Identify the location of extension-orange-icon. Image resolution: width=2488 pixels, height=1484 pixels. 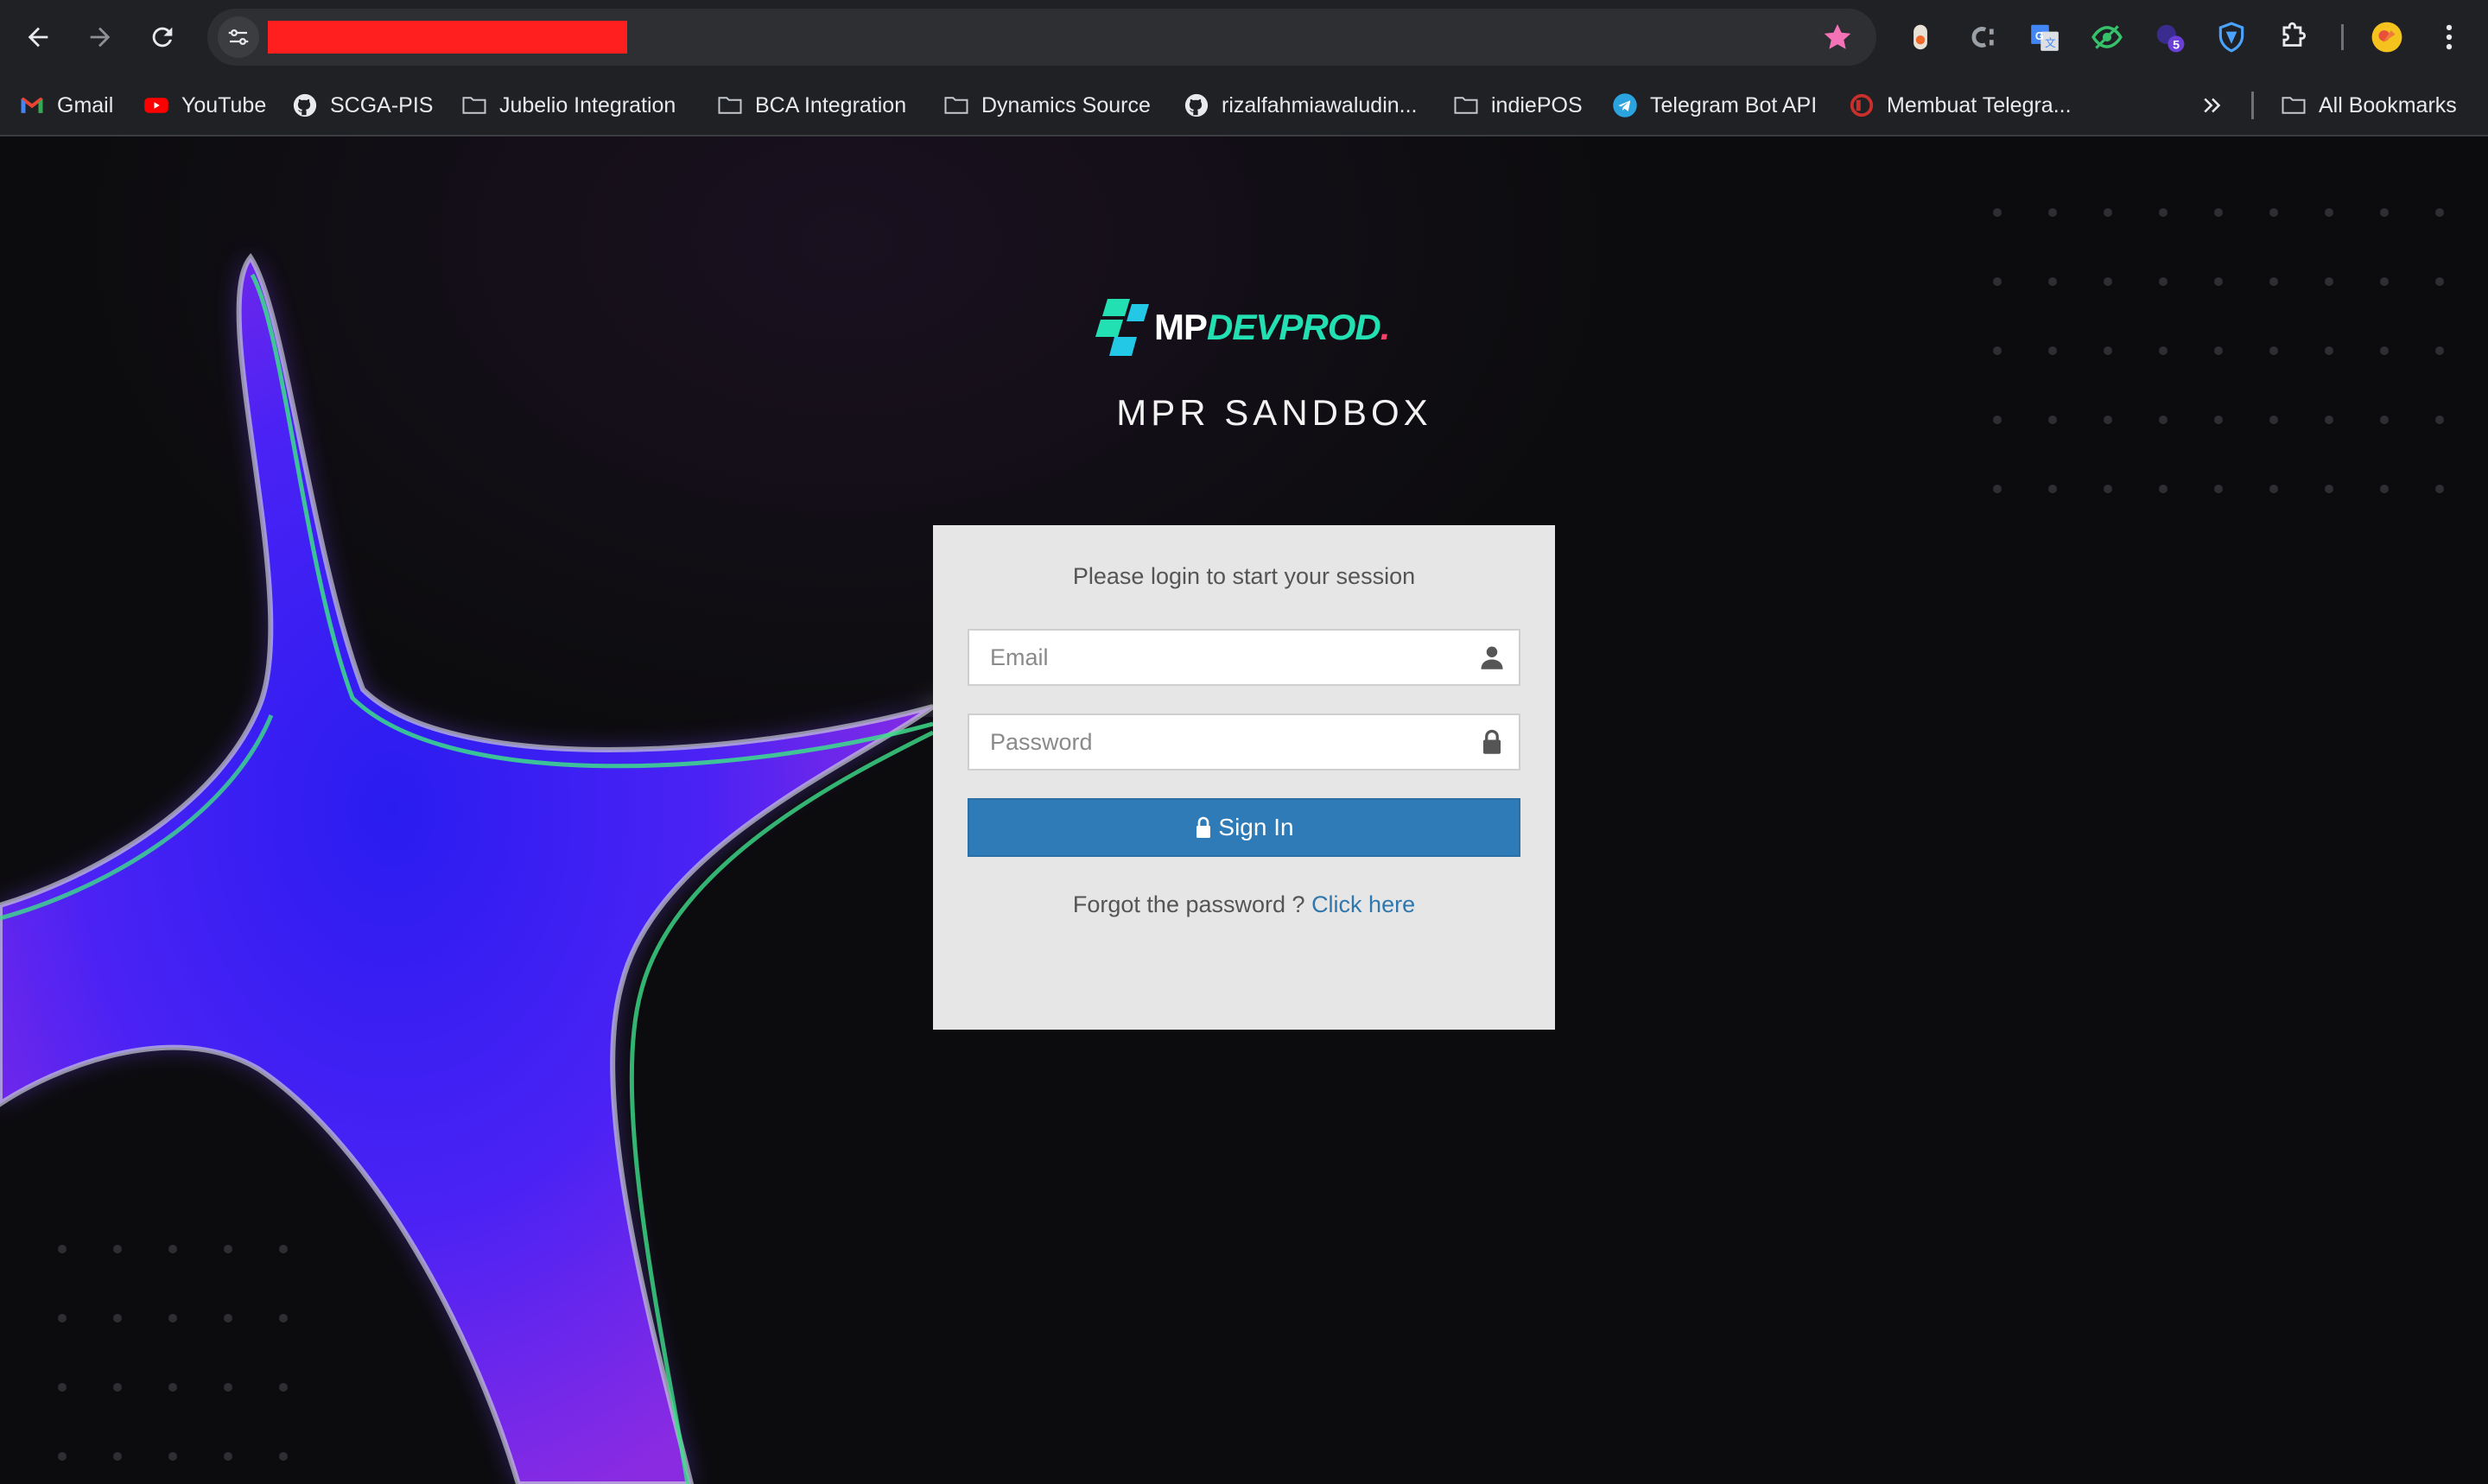
(1920, 37).